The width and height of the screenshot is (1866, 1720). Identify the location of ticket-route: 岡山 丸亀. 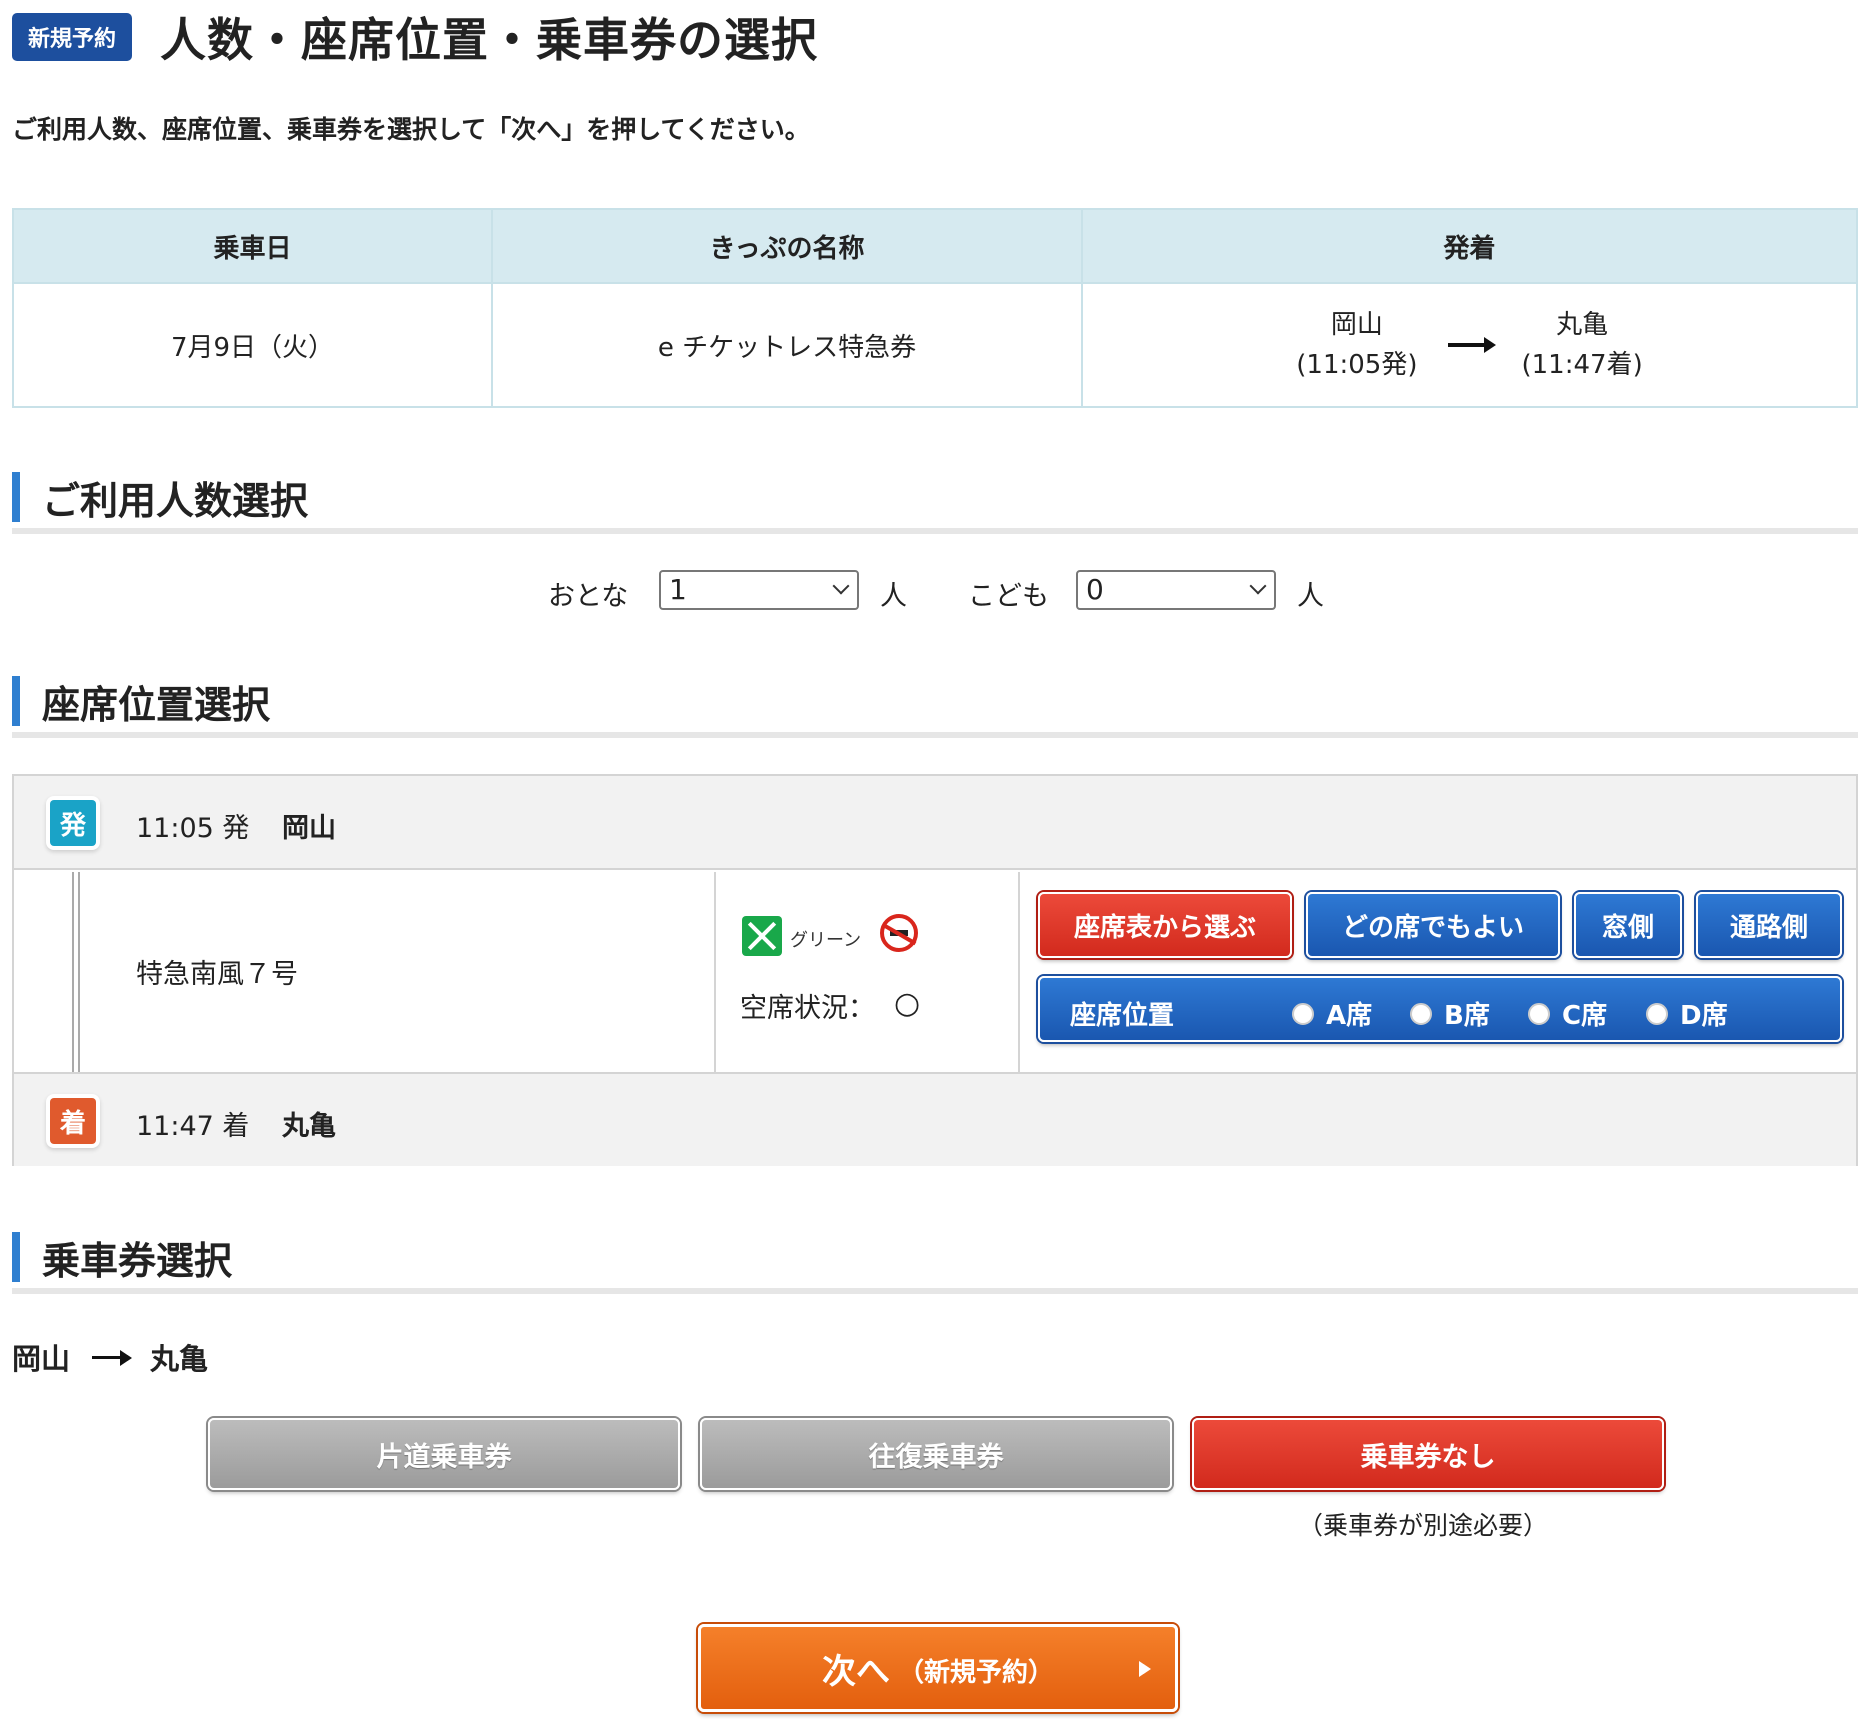
(110, 1357).